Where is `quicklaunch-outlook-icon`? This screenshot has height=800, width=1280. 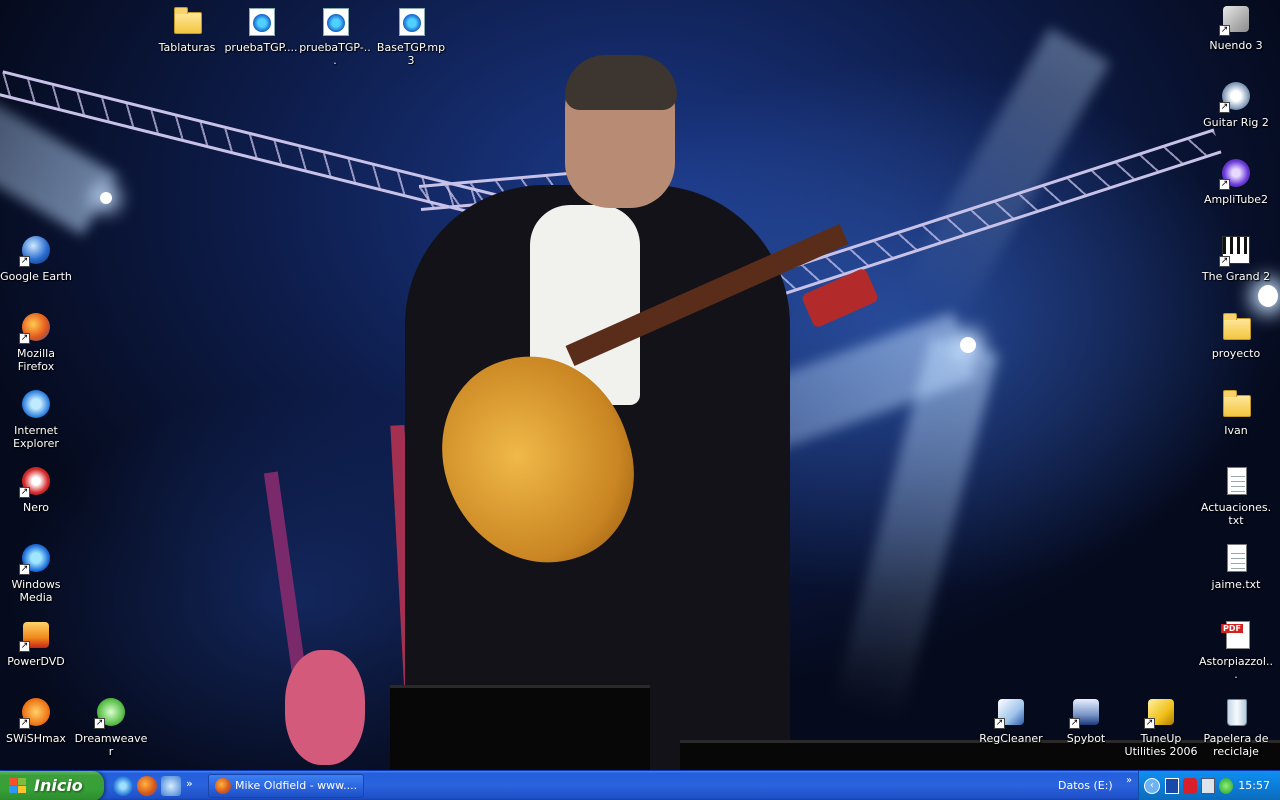 quicklaunch-outlook-icon is located at coordinates (171, 786).